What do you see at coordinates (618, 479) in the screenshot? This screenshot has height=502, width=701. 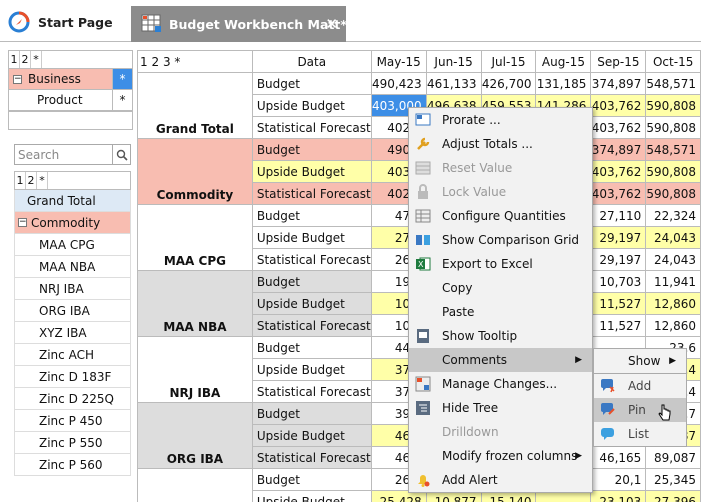 I see `value-cell: 20,1` at bounding box center [618, 479].